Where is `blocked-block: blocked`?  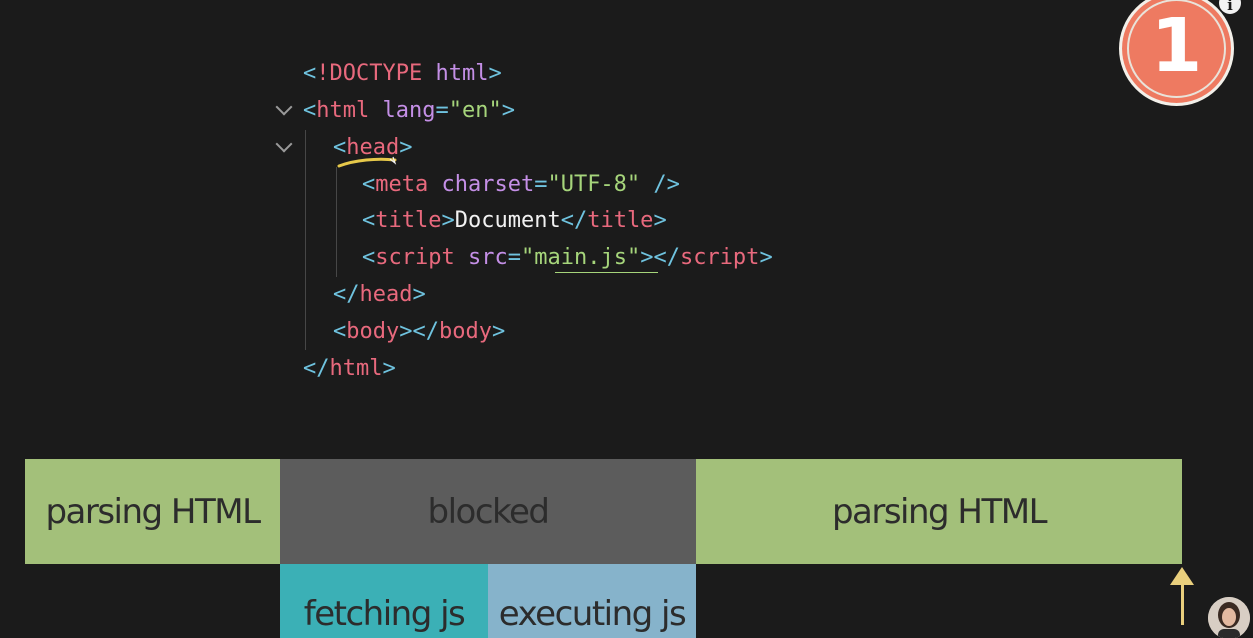
blocked-block: blocked is located at coordinates (488, 511).